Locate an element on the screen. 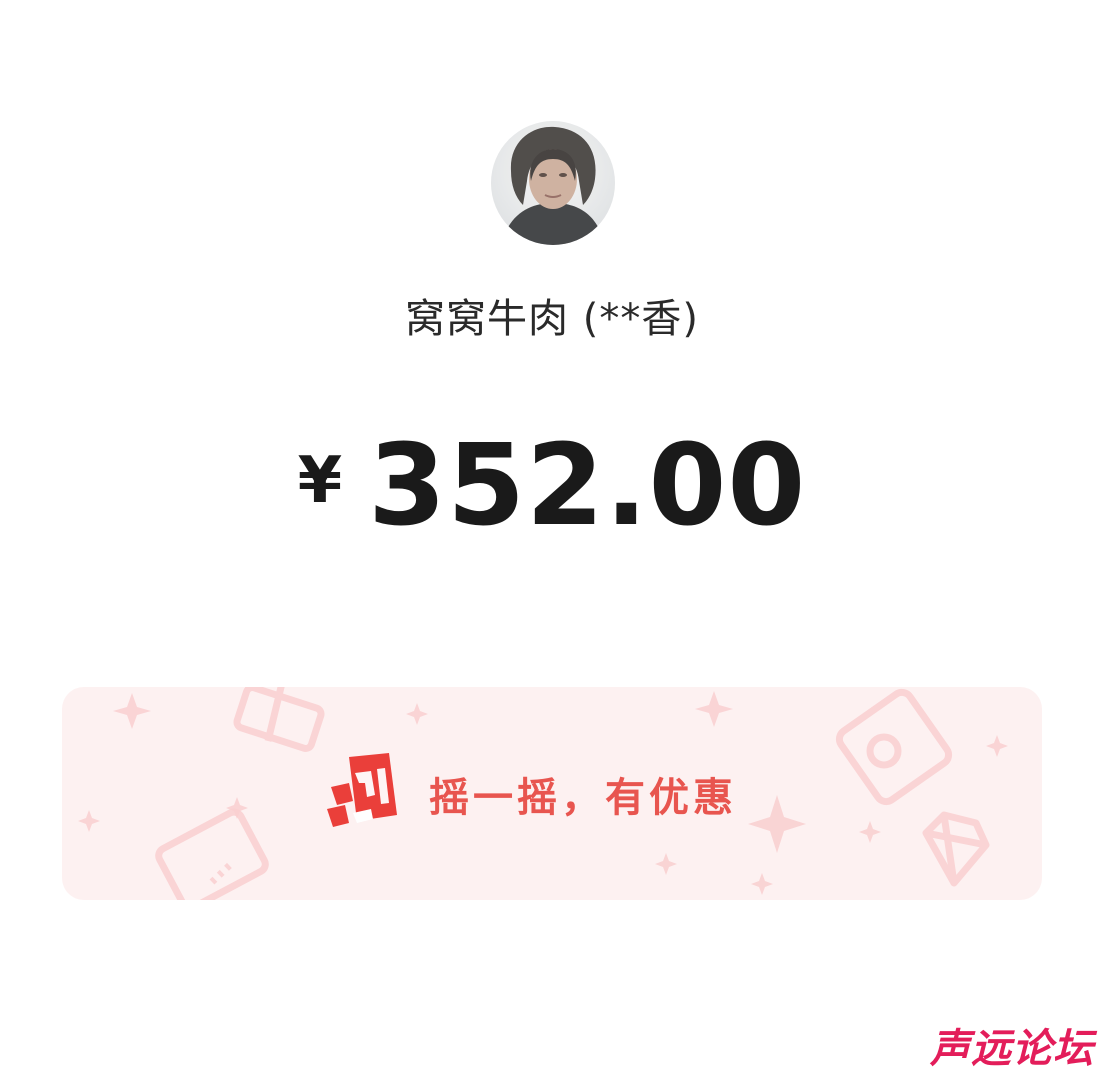 Image resolution: width=1104 pixels, height=1080 pixels. payment-amount: ¥ 352.00 is located at coordinates (552, 486).